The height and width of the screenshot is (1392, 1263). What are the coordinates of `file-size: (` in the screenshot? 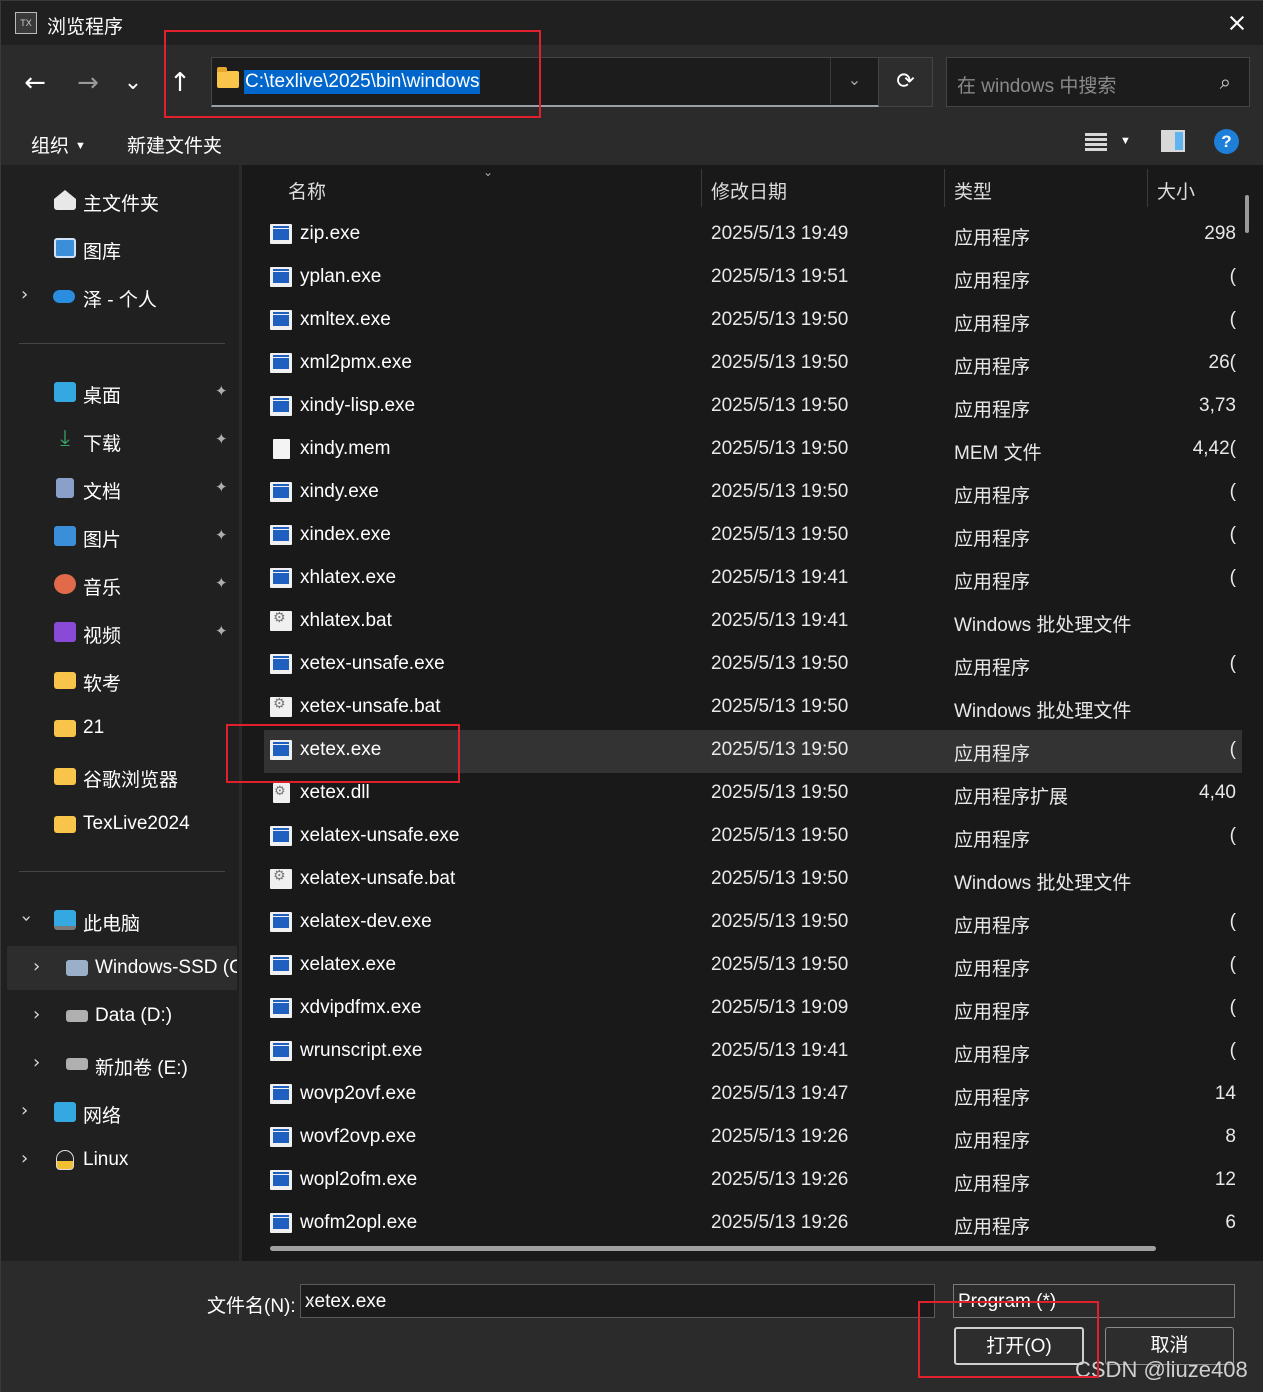 It's located at (1232, 1007).